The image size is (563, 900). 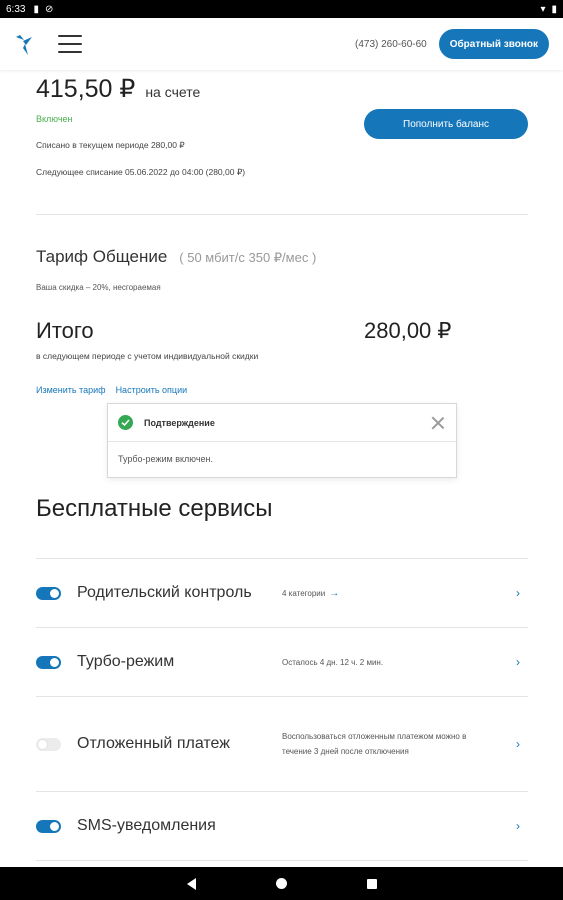 What do you see at coordinates (65, 330) in the screenshot?
I see `total-label: Итого` at bounding box center [65, 330].